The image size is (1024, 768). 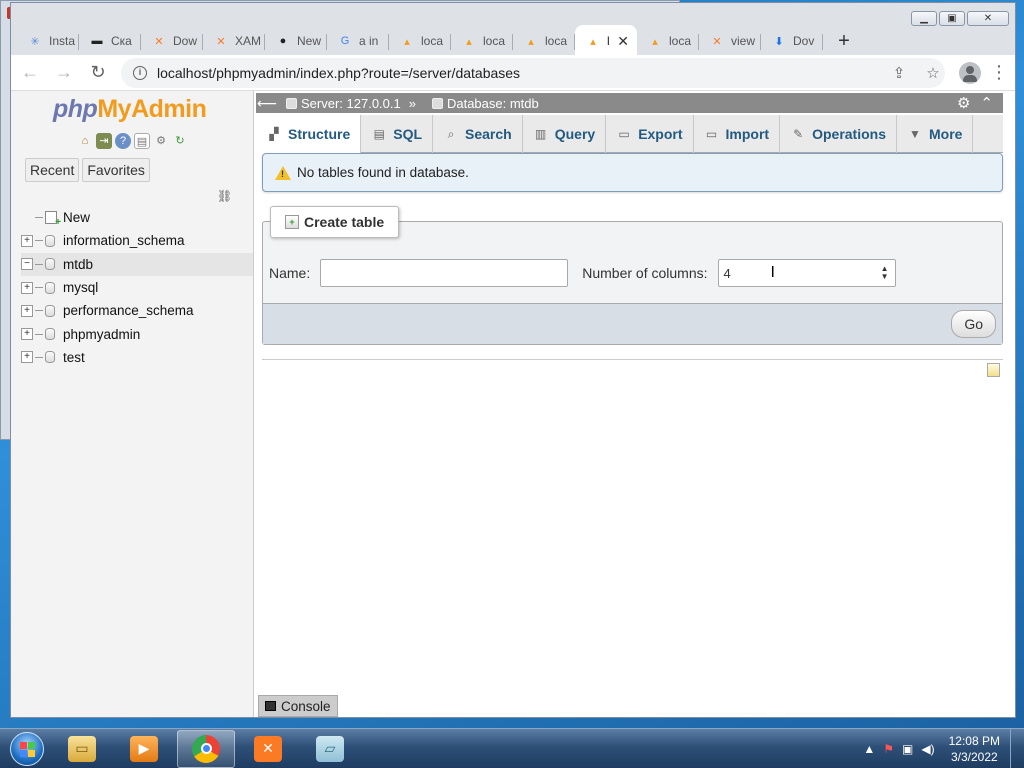 I want to click on tab-label: Query, so click(x=575, y=134).